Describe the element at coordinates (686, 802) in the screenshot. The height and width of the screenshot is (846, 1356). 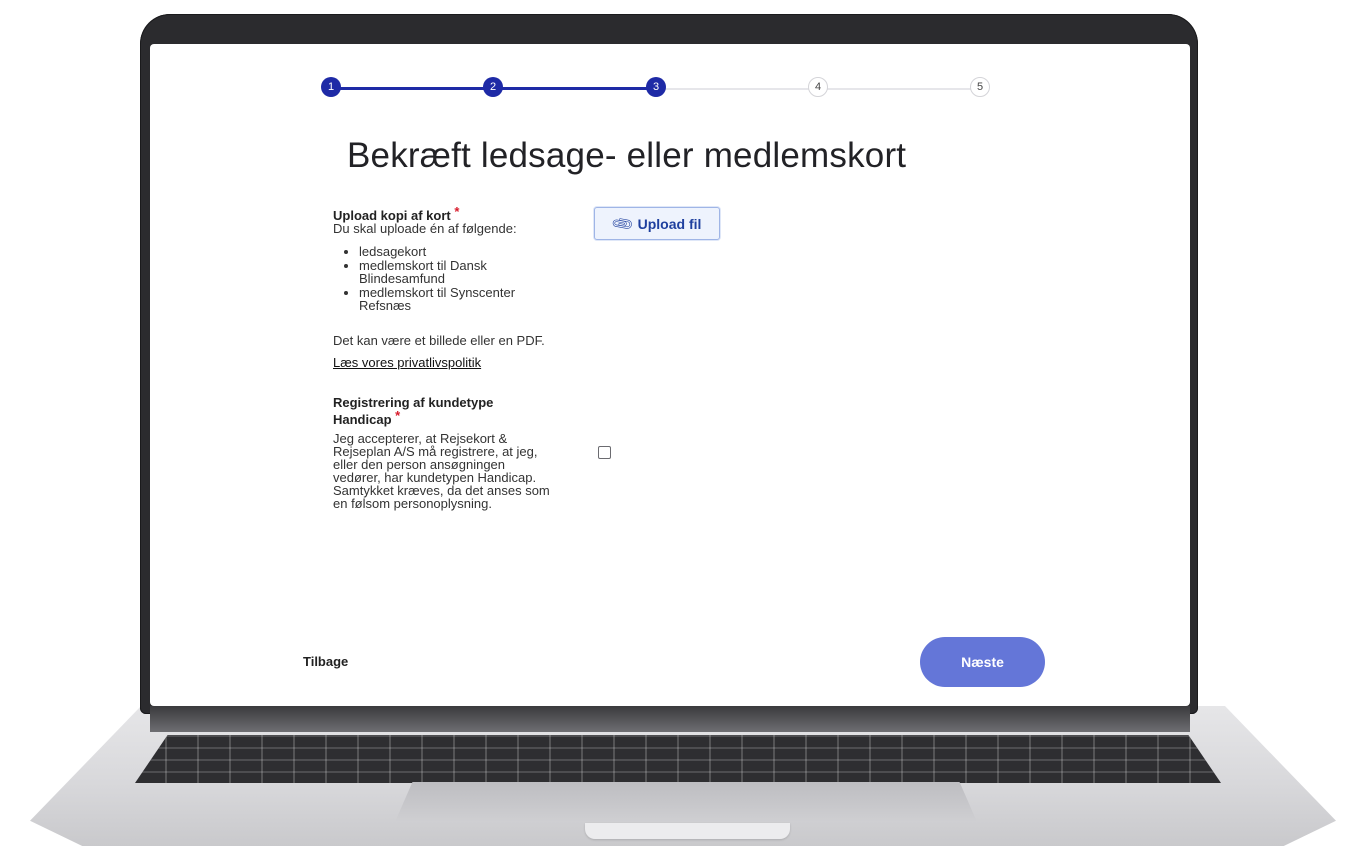
I see `laptop-trackpad` at that location.